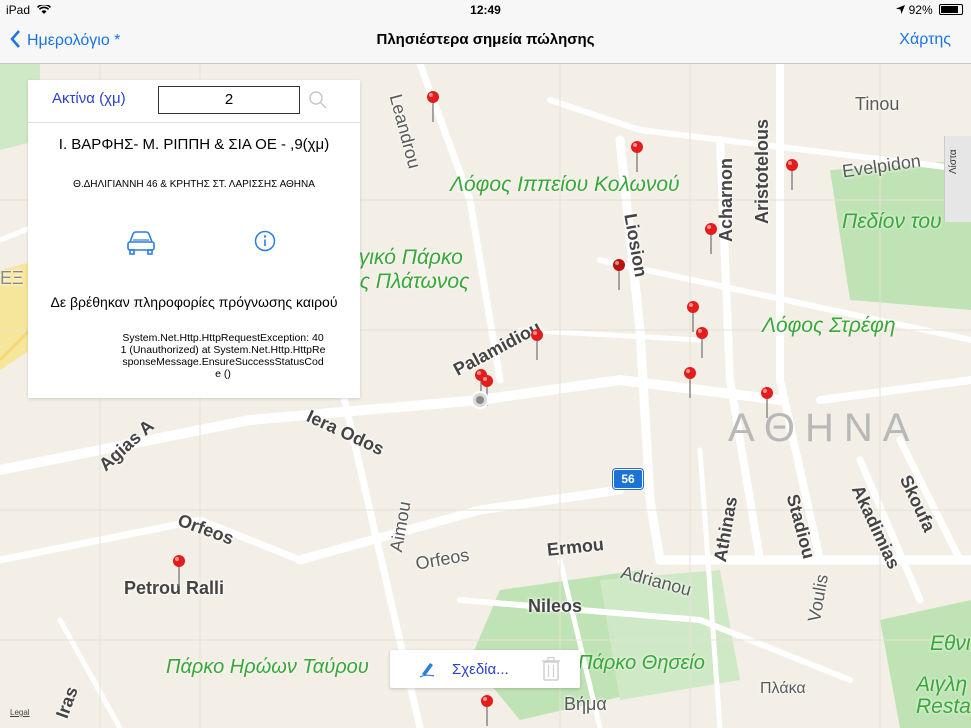 The width and height of the screenshot is (971, 728). I want to click on current-location-icon, so click(480, 400).